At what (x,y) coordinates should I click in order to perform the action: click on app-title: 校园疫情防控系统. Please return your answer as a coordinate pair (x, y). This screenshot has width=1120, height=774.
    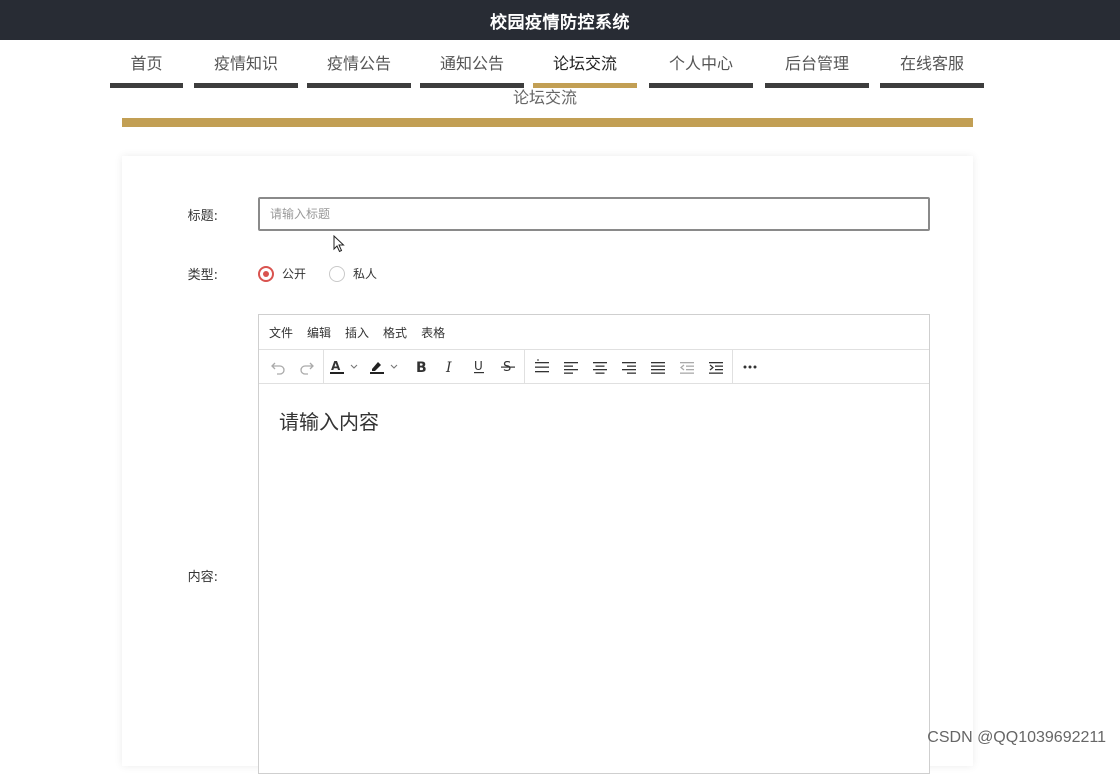
    Looking at the image, I should click on (560, 22).